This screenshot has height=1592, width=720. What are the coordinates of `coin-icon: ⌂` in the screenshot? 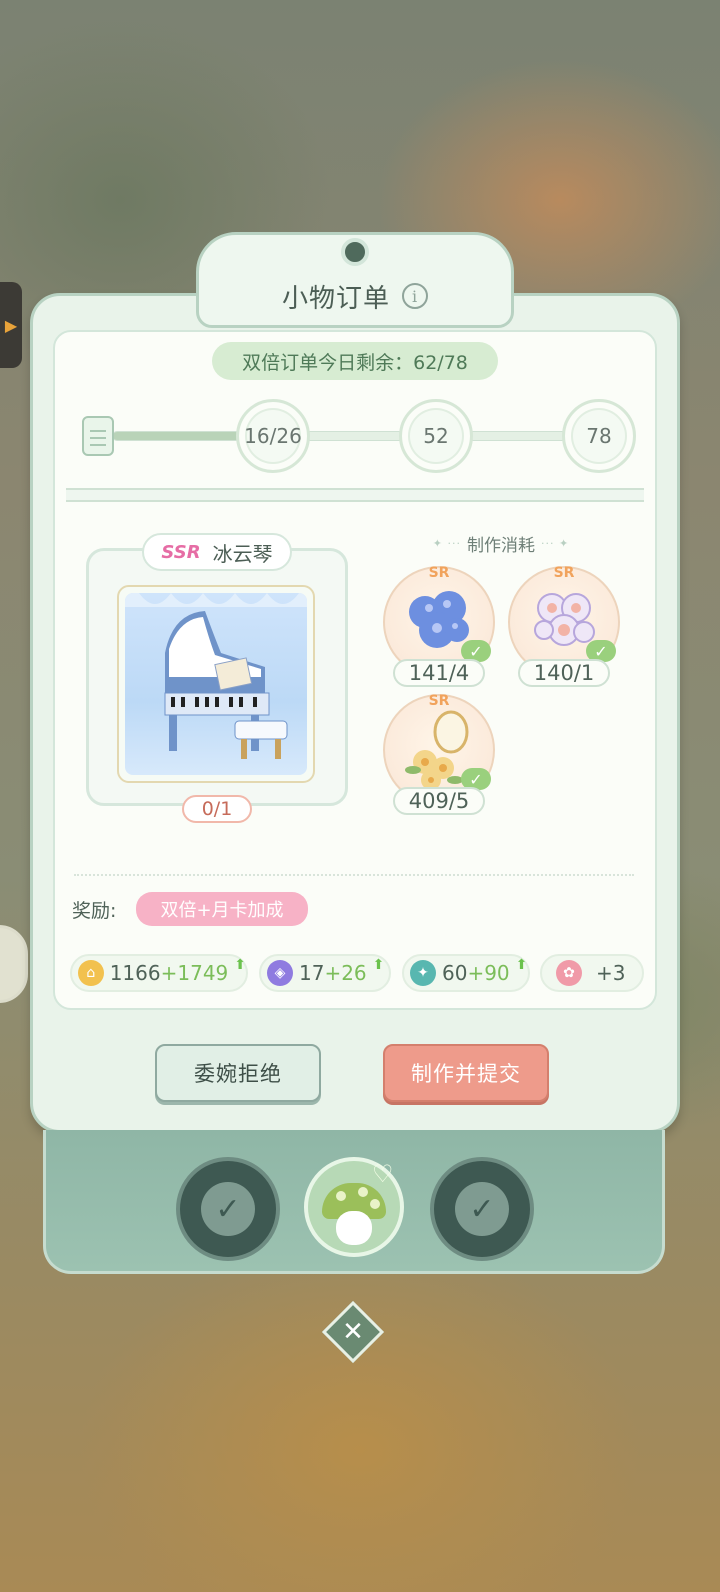 It's located at (91, 973).